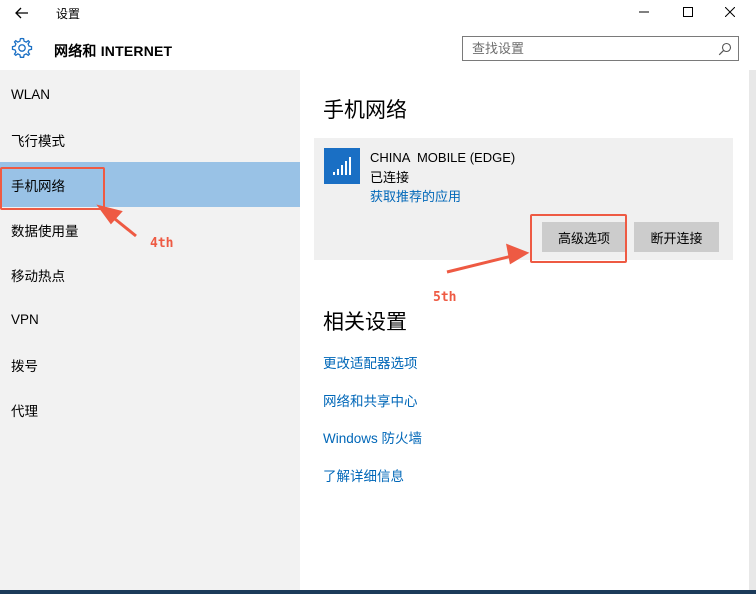 The image size is (756, 594). I want to click on windows-firewall-link: Windows 防火墙, so click(372, 437).